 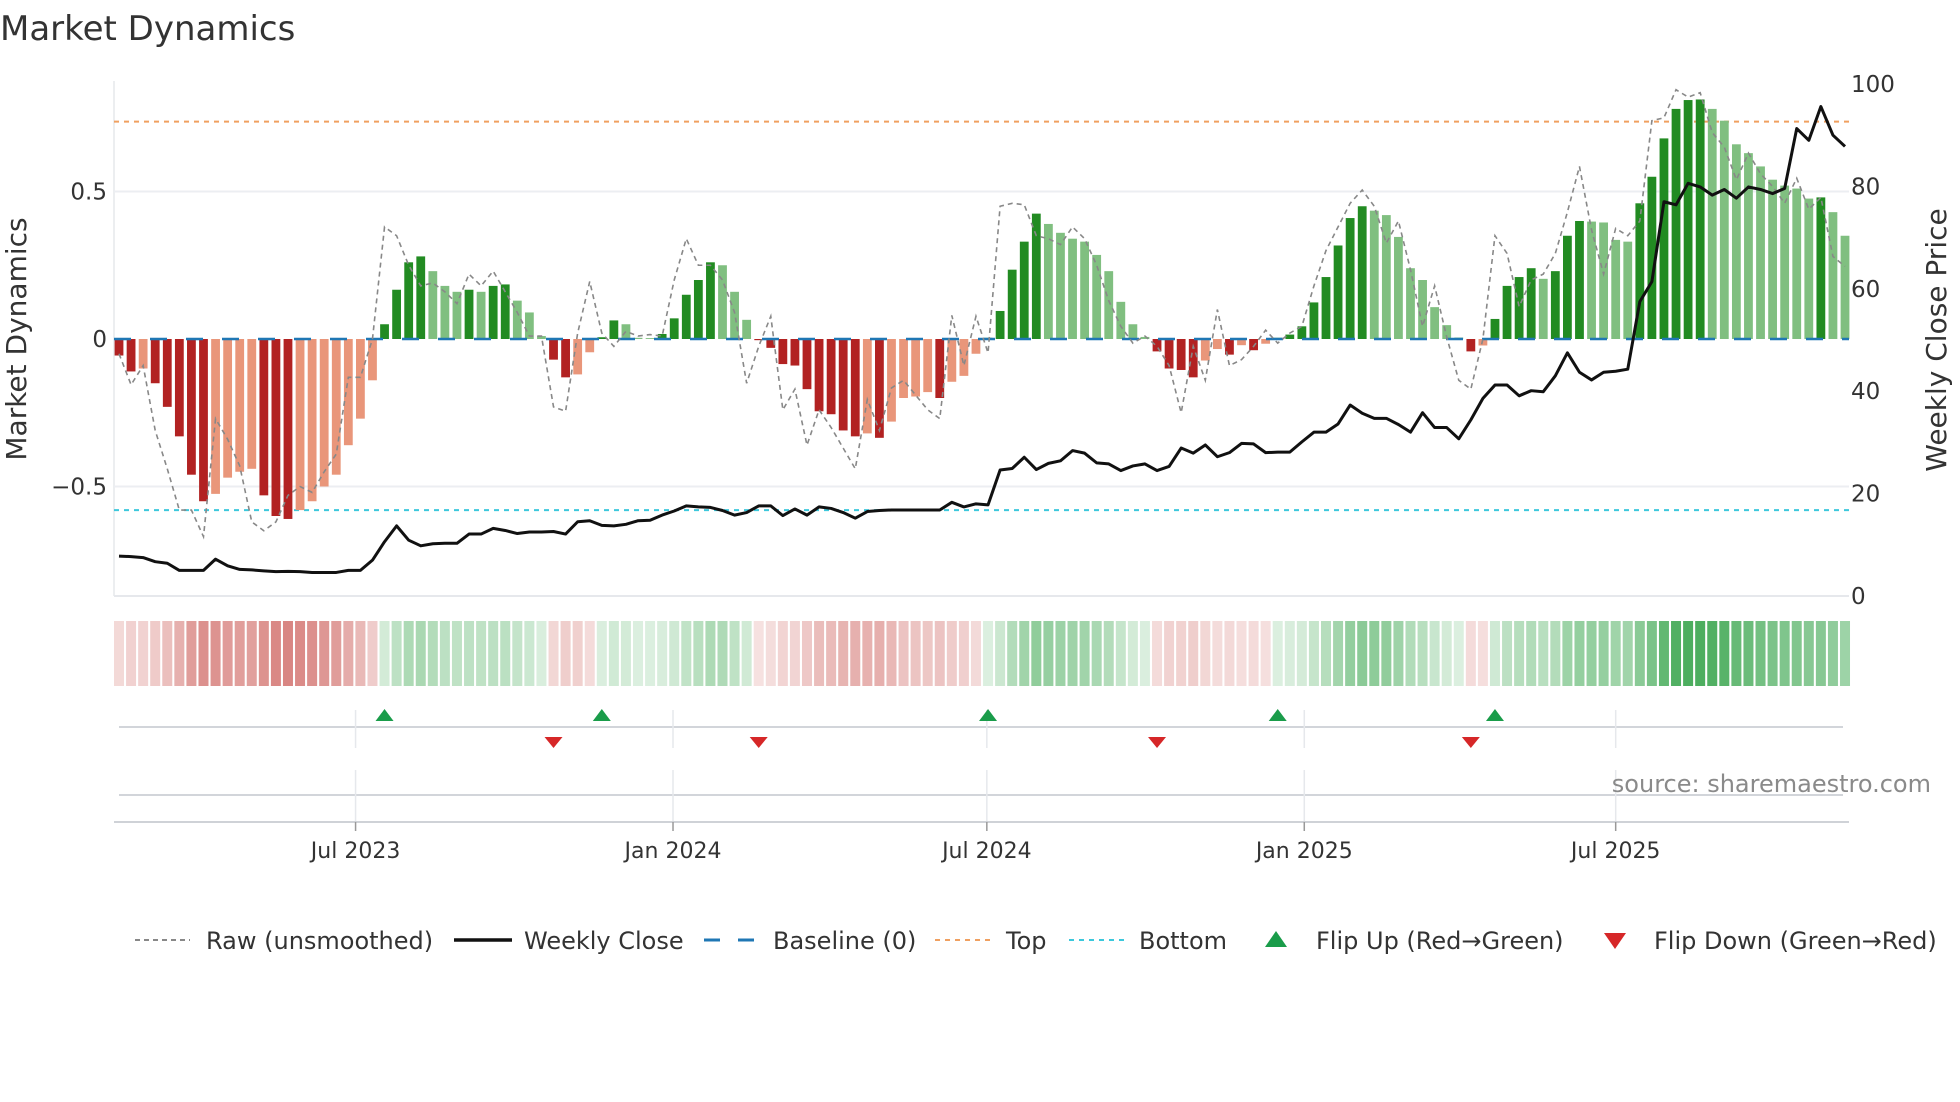 I want to click on x-tick-label: Jan 2024, so click(x=672, y=851).